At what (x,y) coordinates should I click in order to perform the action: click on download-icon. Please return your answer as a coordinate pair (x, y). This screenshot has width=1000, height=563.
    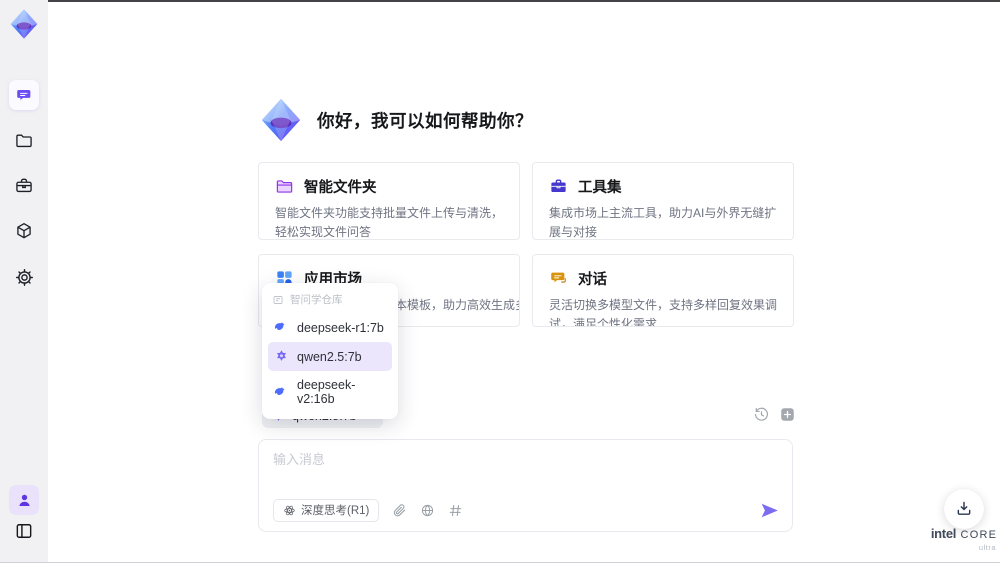
    Looking at the image, I should click on (964, 508).